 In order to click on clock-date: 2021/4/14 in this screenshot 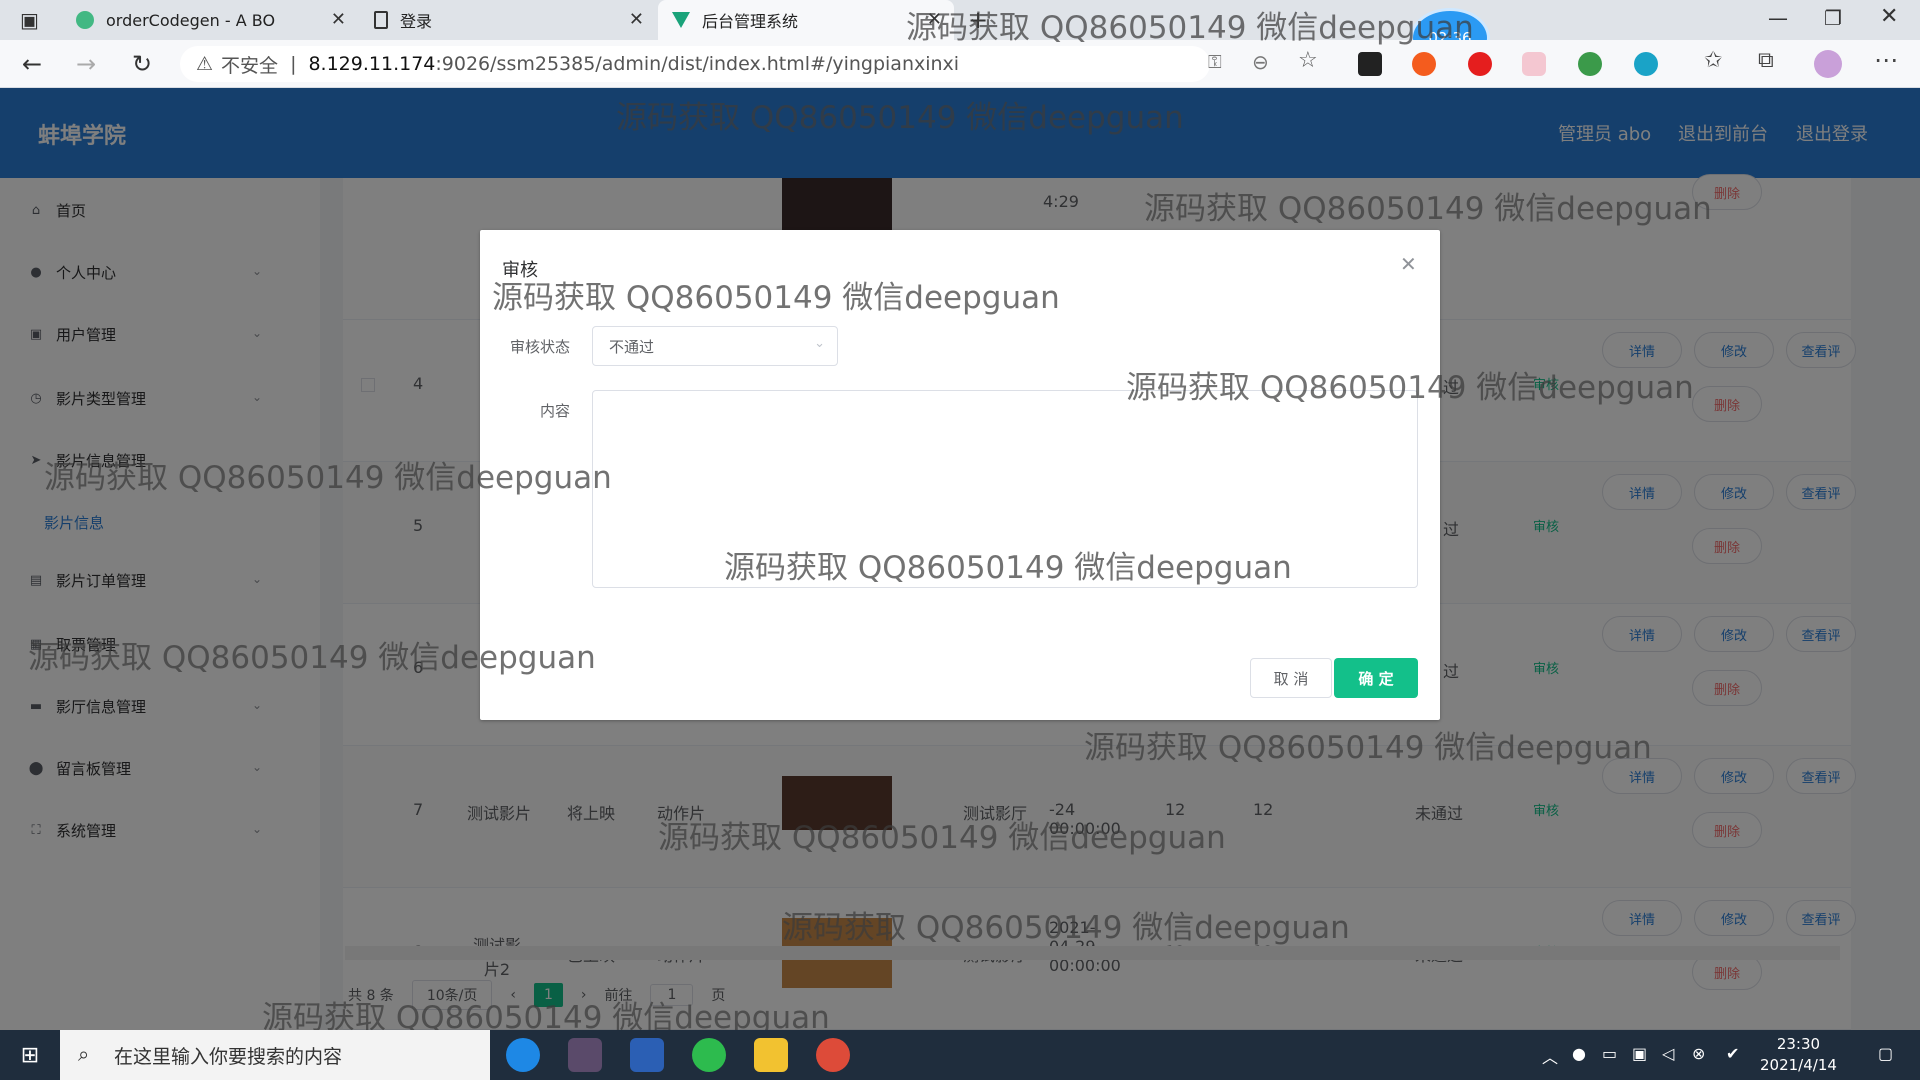, I will do `click(1798, 1065)`.